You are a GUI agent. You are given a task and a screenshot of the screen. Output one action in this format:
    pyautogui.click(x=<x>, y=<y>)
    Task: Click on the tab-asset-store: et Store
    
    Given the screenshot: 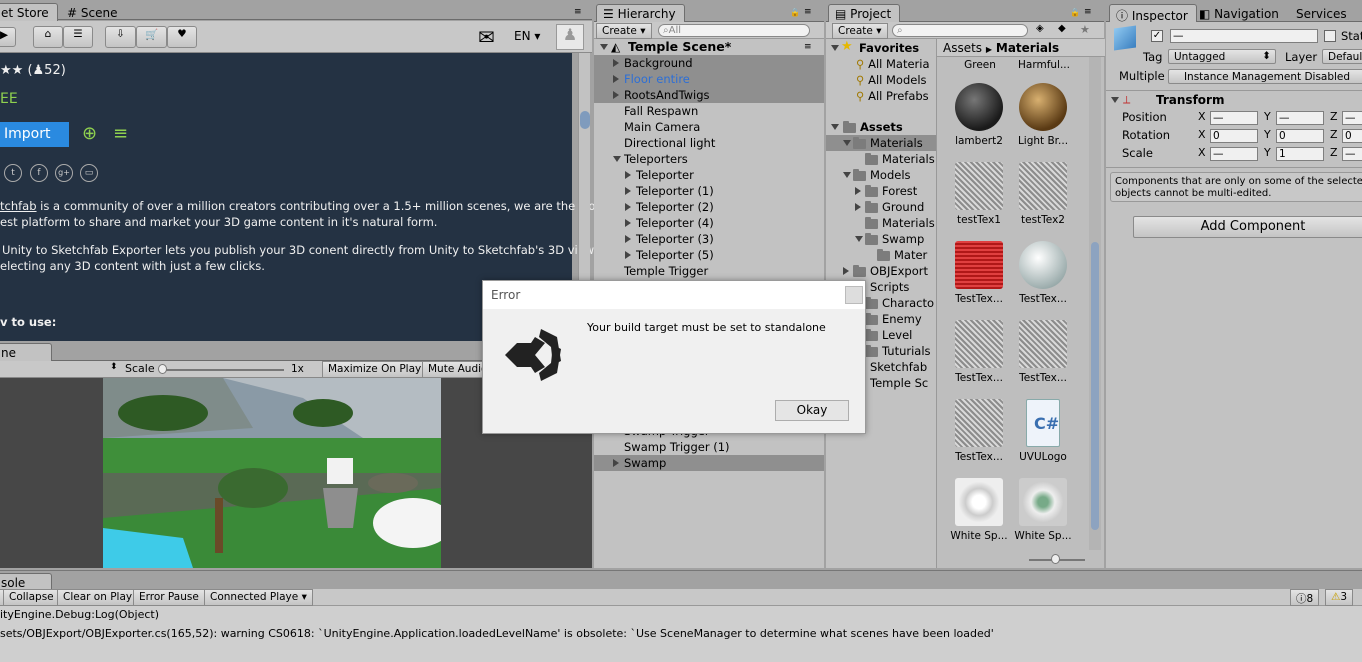 What is the action you would take?
    pyautogui.click(x=29, y=12)
    